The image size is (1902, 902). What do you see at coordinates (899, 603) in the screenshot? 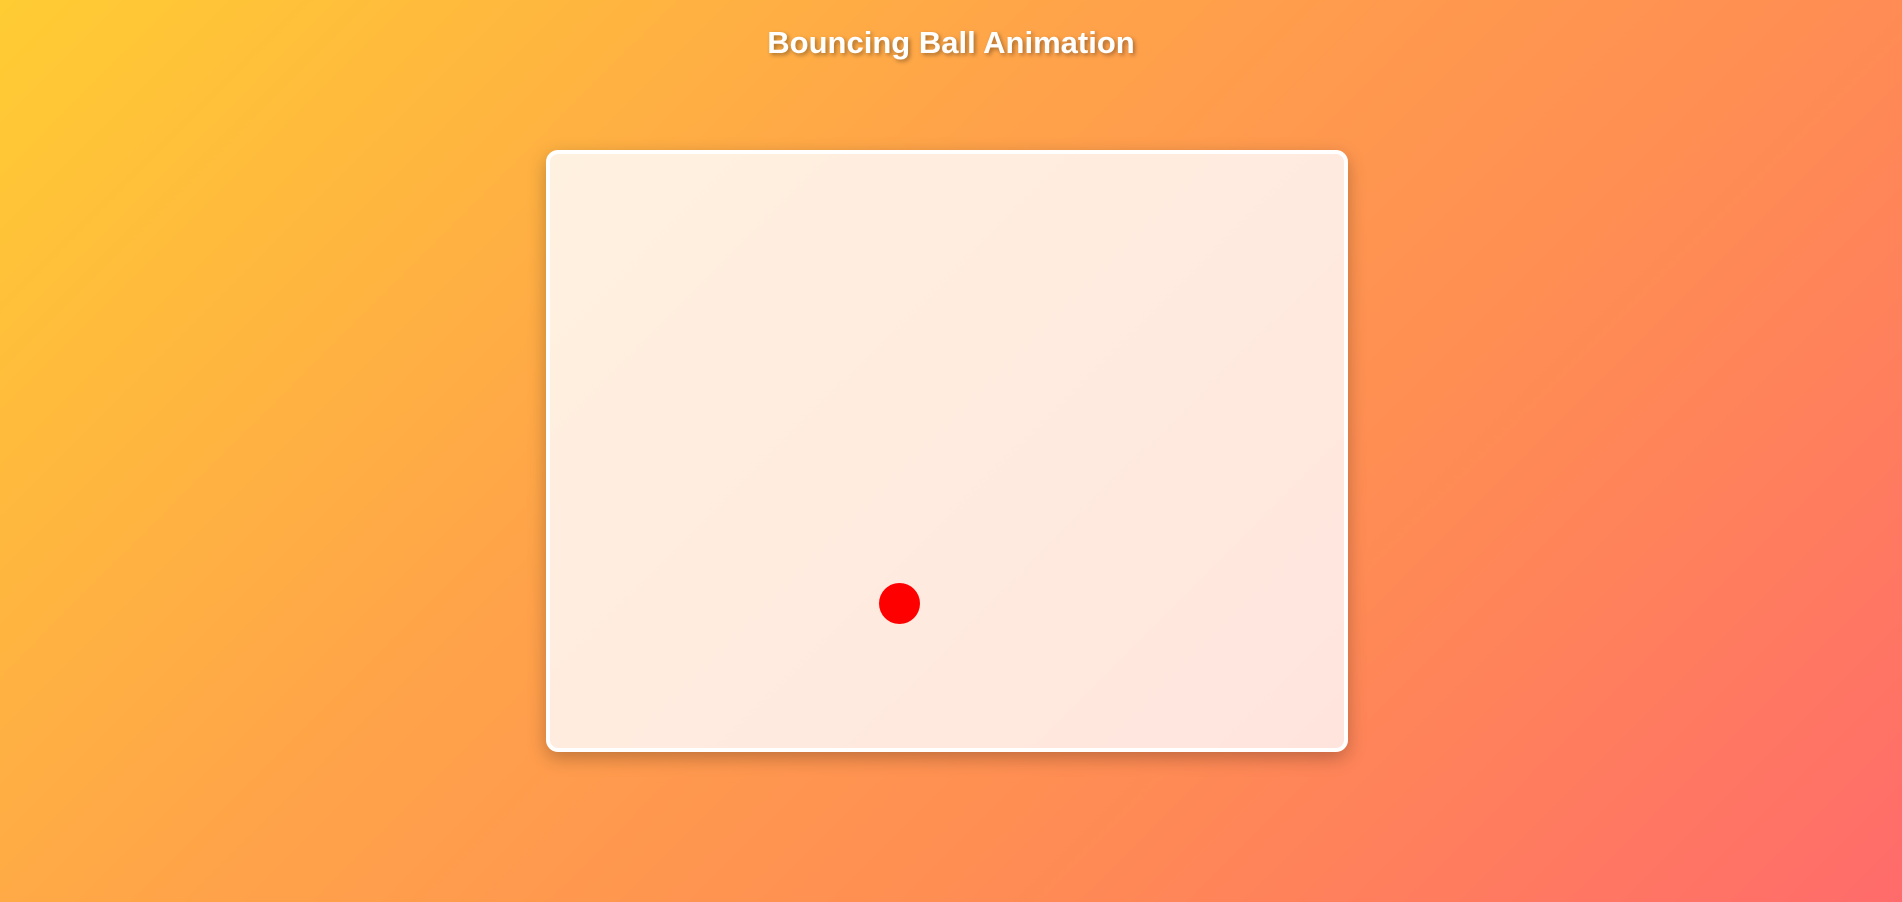
I see `bouncing-ball` at bounding box center [899, 603].